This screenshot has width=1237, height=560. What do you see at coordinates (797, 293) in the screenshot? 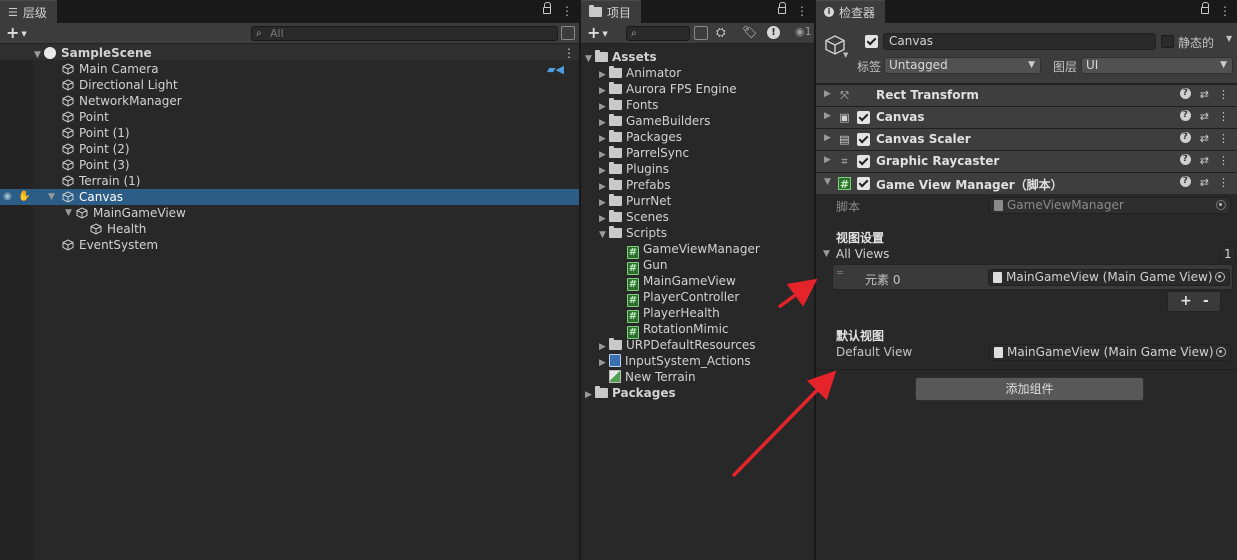
I see `annotation-arrow-element` at bounding box center [797, 293].